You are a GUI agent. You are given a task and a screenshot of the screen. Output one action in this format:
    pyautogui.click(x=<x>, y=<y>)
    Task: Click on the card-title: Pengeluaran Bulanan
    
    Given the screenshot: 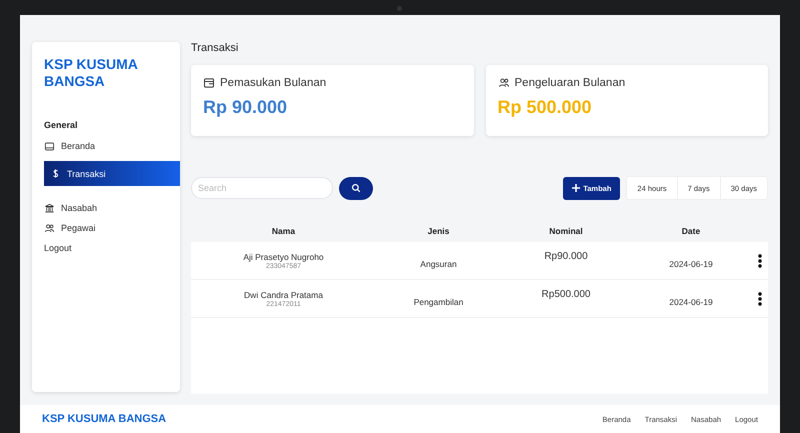 What is the action you would take?
    pyautogui.click(x=570, y=83)
    